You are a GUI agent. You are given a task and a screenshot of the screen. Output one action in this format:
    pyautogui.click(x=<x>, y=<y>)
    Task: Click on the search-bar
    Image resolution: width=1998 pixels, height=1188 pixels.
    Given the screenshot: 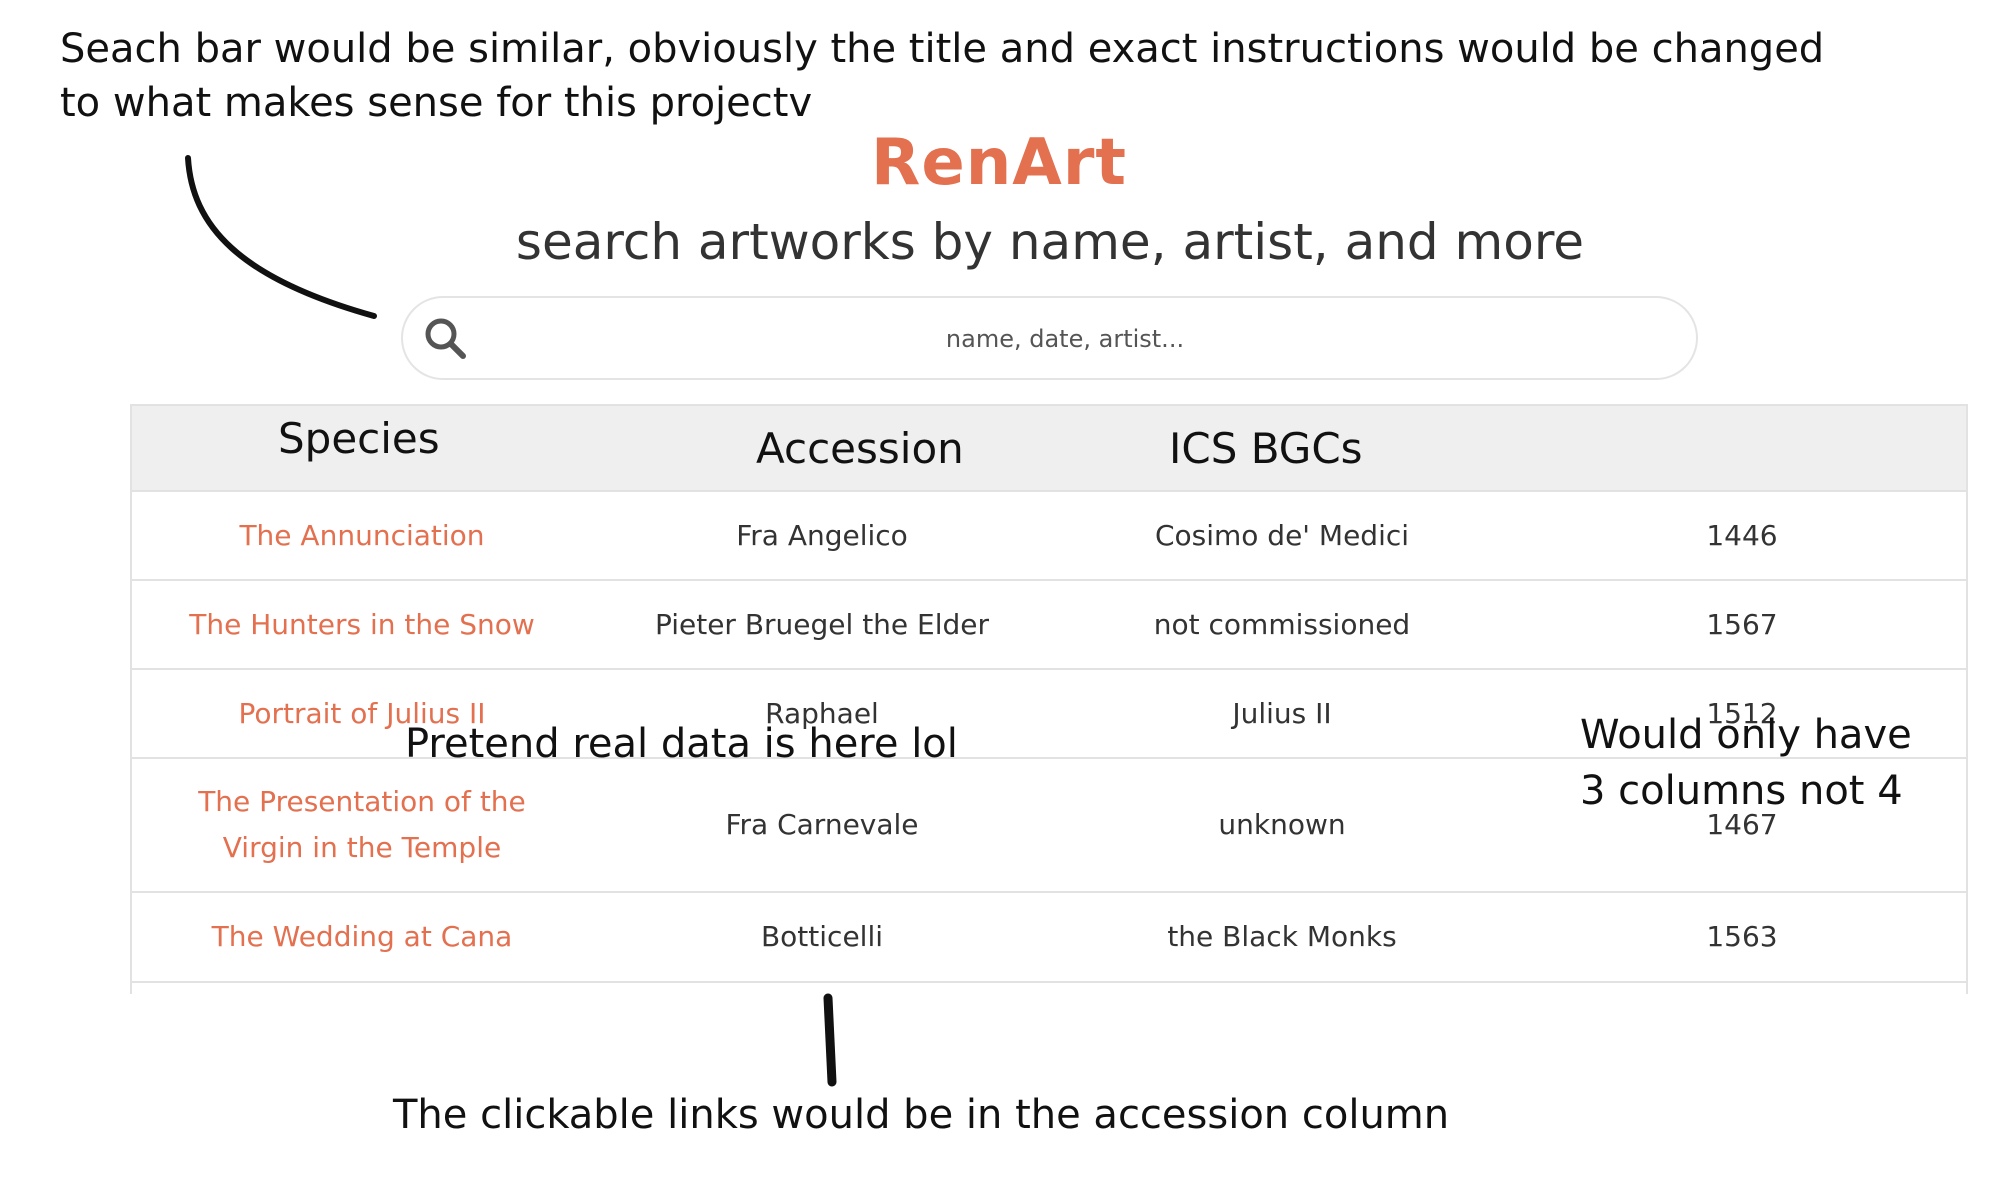 What is the action you would take?
    pyautogui.click(x=1049, y=338)
    